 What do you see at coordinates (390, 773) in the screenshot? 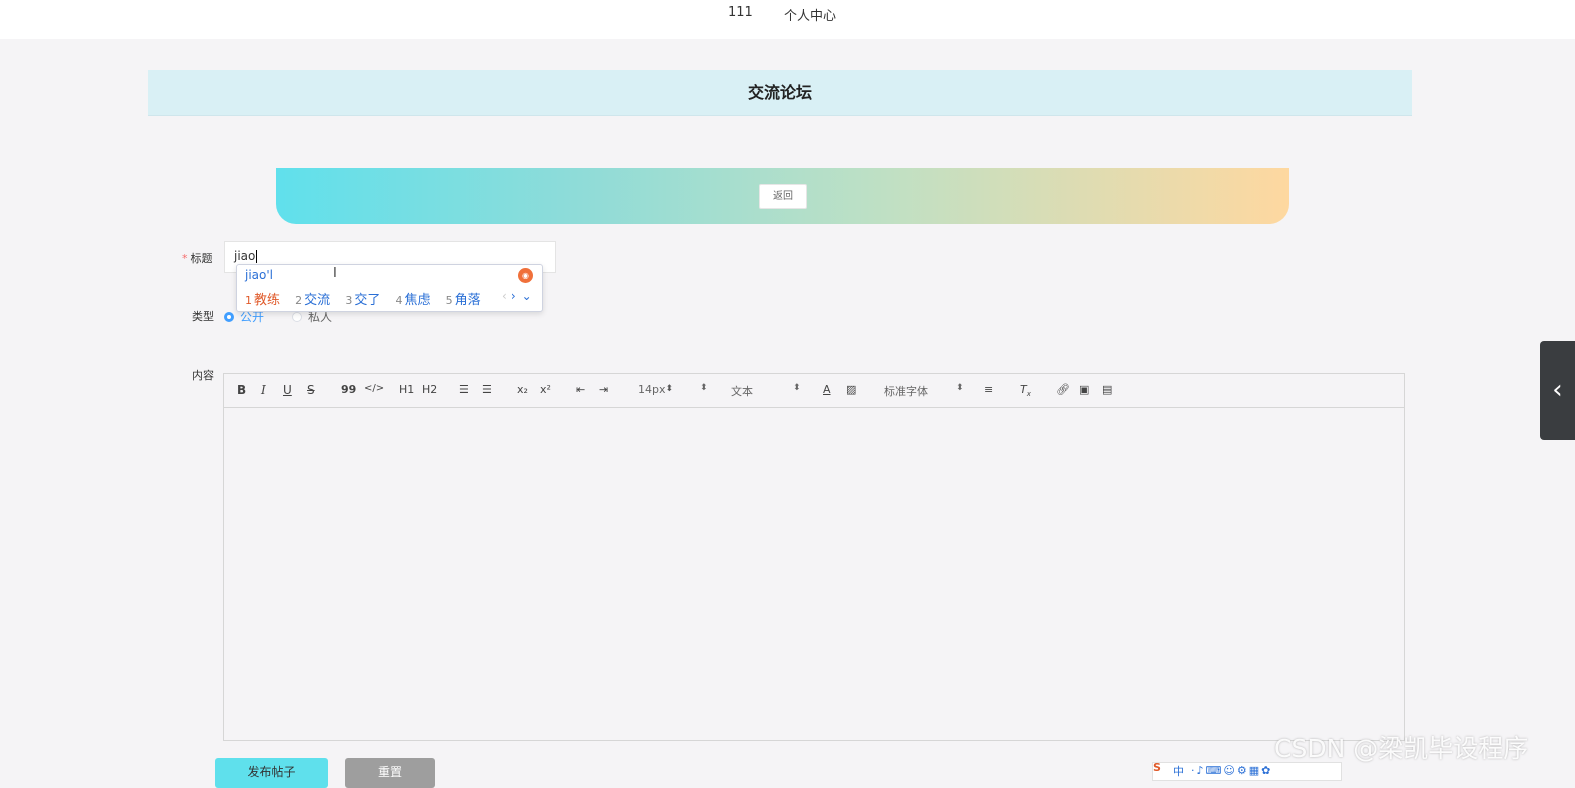
I see `reset-button: 重置` at bounding box center [390, 773].